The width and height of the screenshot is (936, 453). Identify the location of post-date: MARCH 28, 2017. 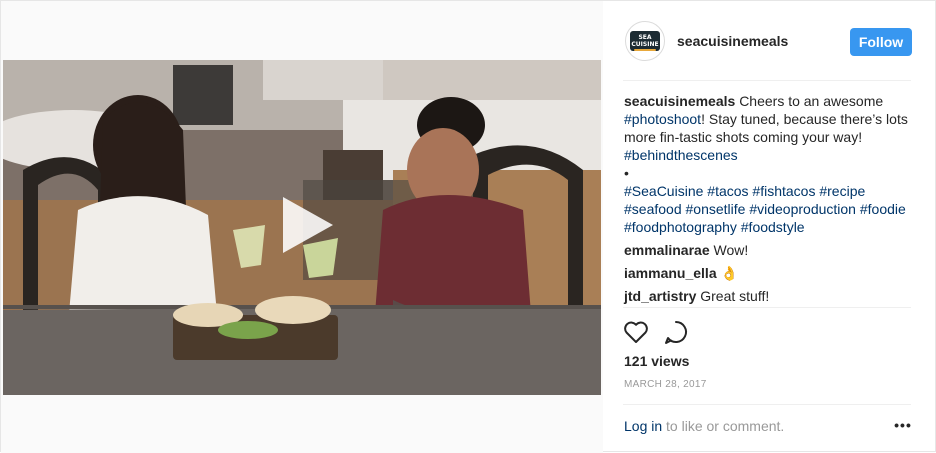
(665, 384).